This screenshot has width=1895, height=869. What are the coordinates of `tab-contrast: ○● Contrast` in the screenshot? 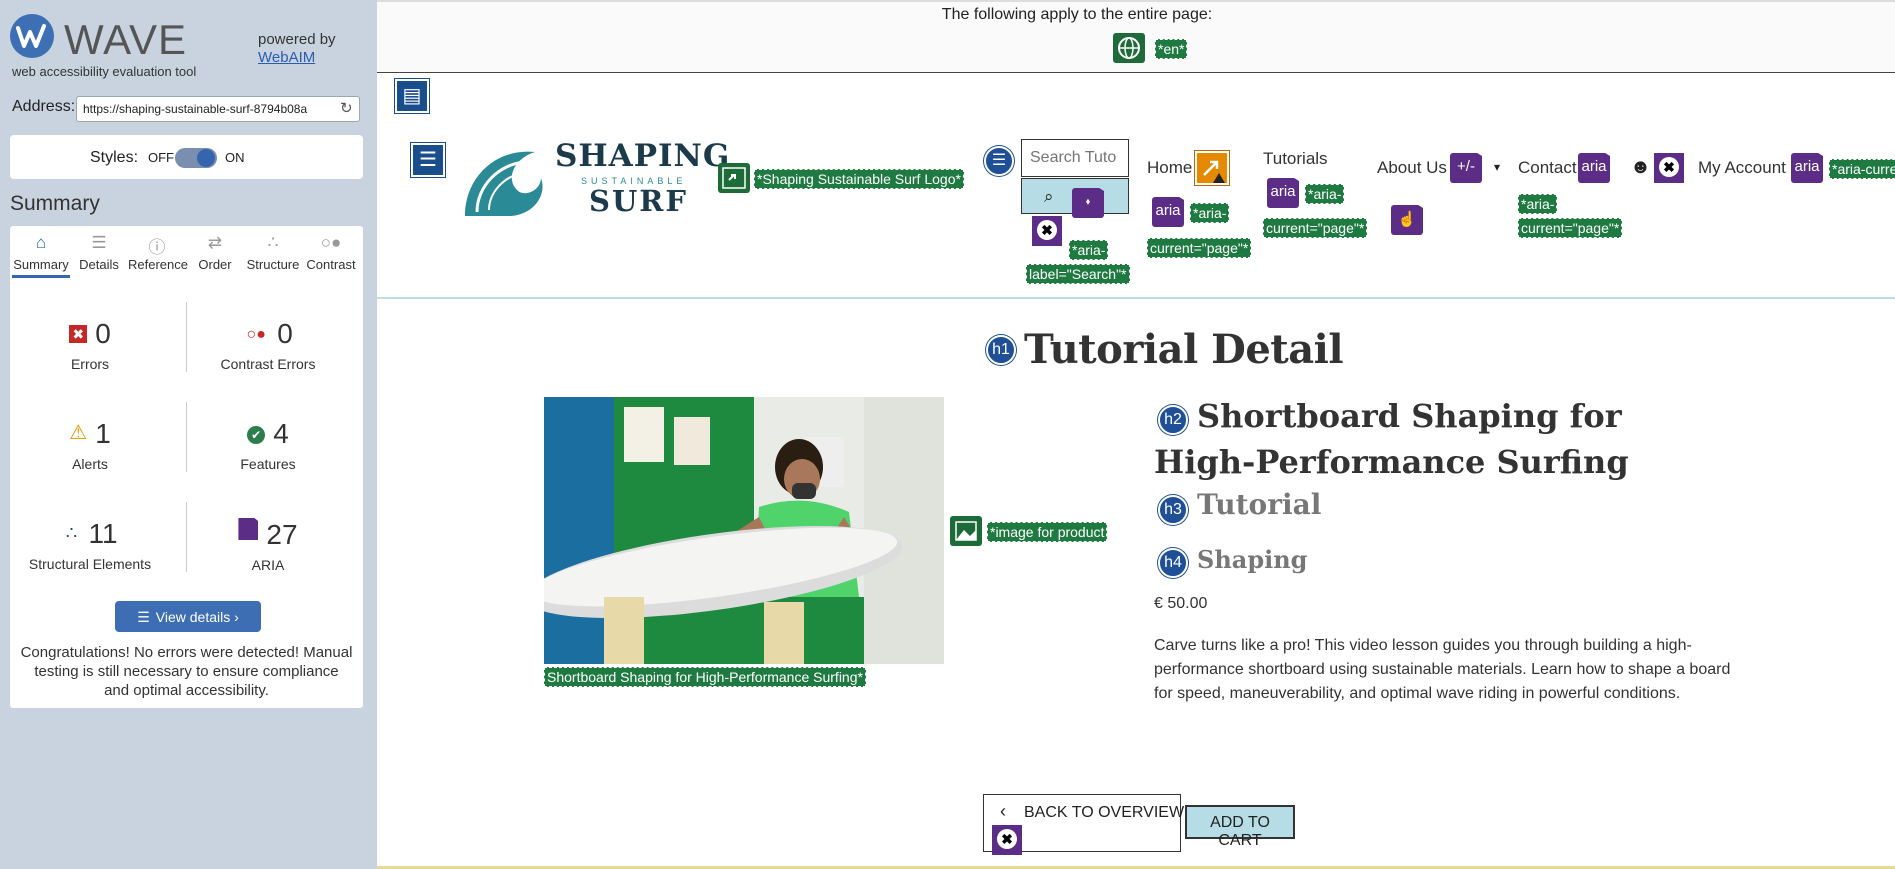 It's located at (331, 252).